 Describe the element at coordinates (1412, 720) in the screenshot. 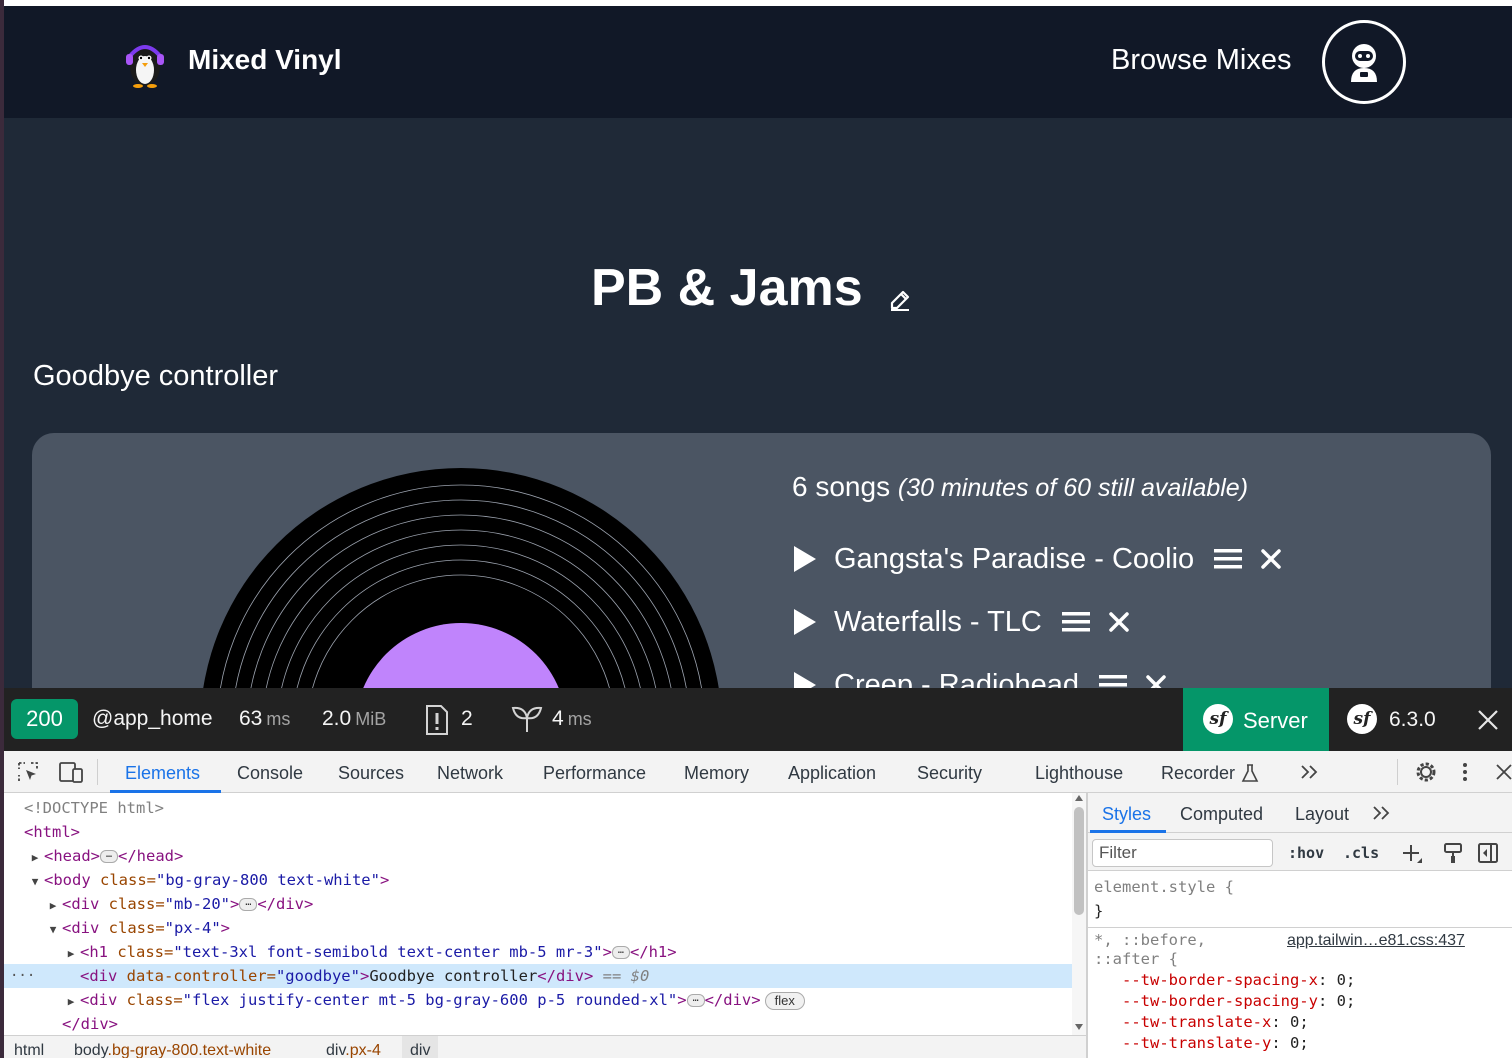

I see `symfony-version: 6.3.0` at that location.